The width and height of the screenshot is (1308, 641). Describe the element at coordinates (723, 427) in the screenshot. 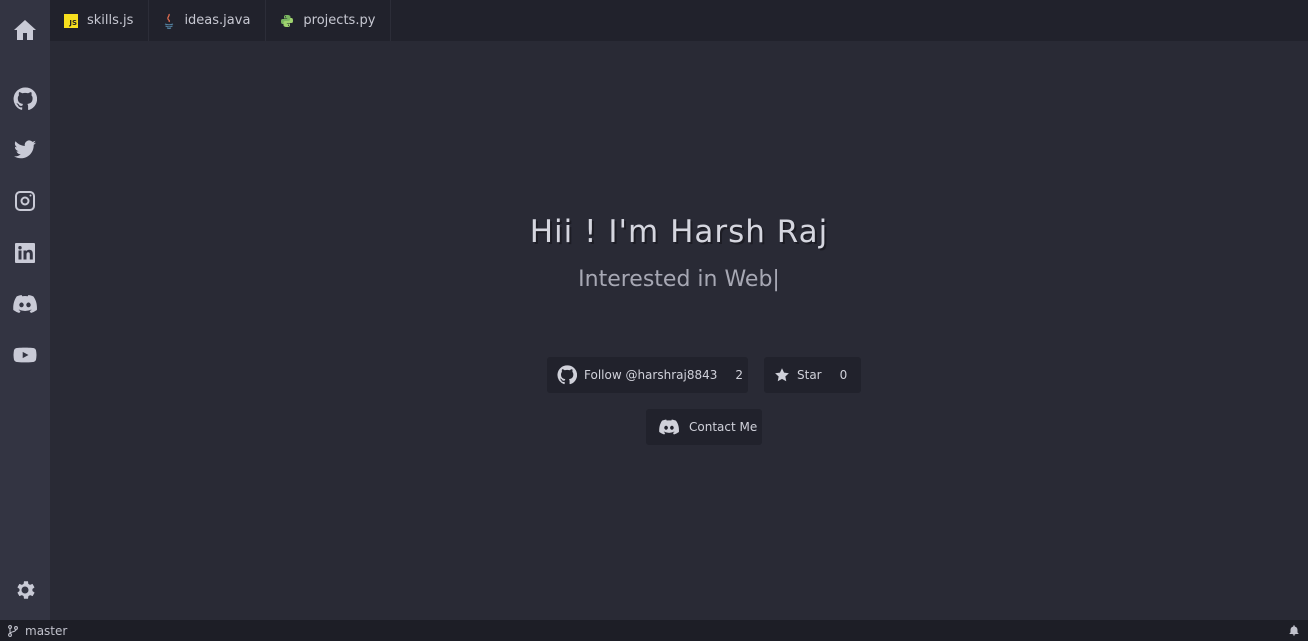

I see `contact-label: Contact Me` at that location.